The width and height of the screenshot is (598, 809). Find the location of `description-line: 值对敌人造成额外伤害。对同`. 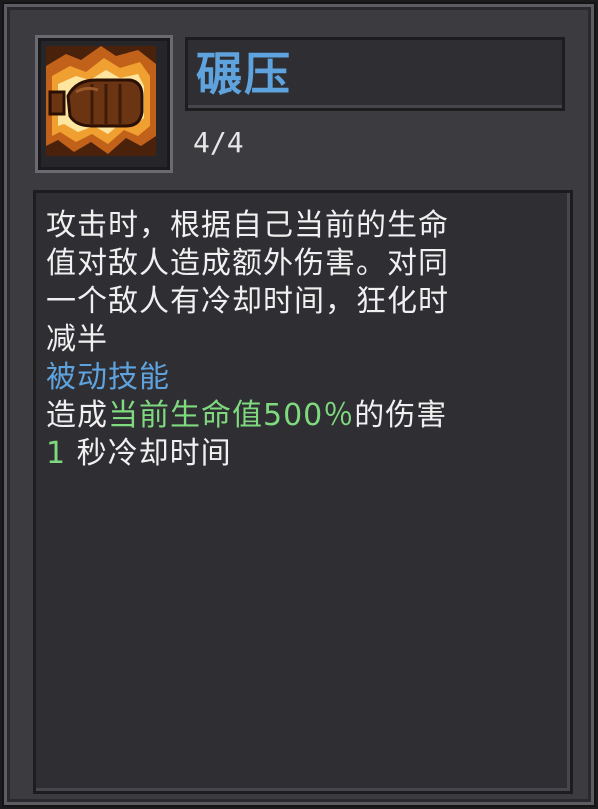

description-line: 值对敌人造成额外伤害。对同 is located at coordinates (247, 263).